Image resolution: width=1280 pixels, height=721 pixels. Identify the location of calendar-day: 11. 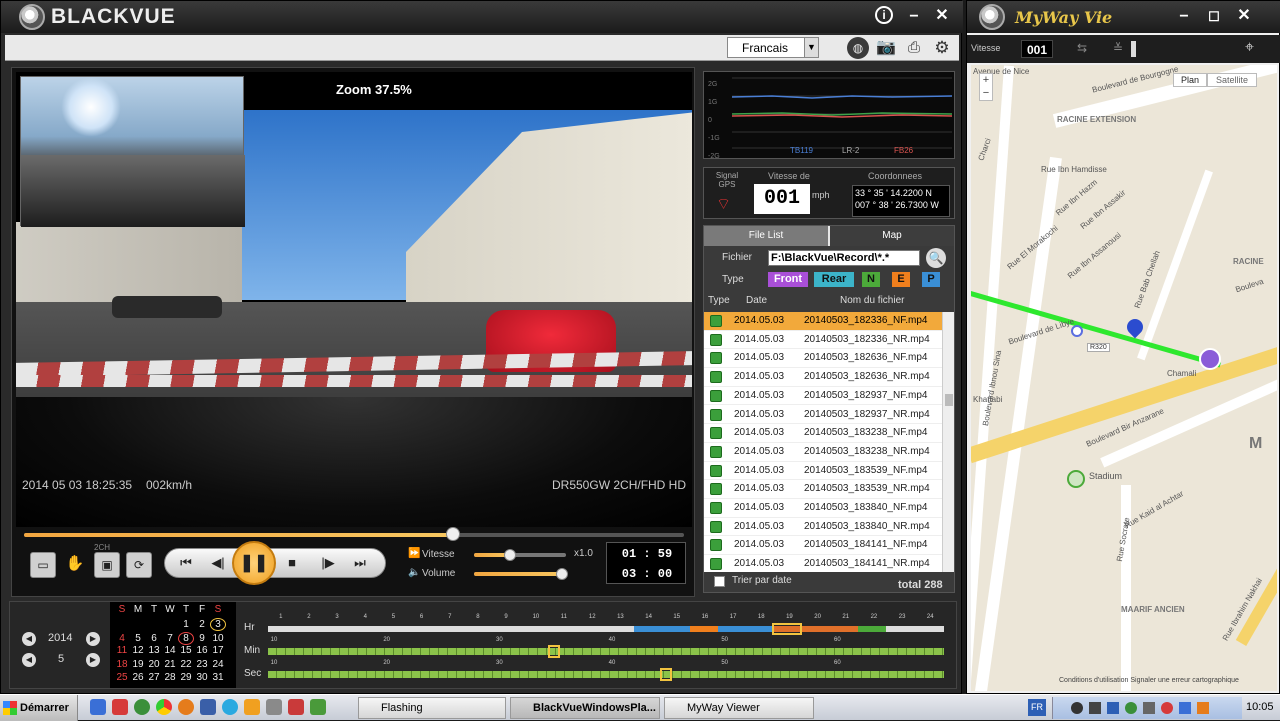
(122, 650).